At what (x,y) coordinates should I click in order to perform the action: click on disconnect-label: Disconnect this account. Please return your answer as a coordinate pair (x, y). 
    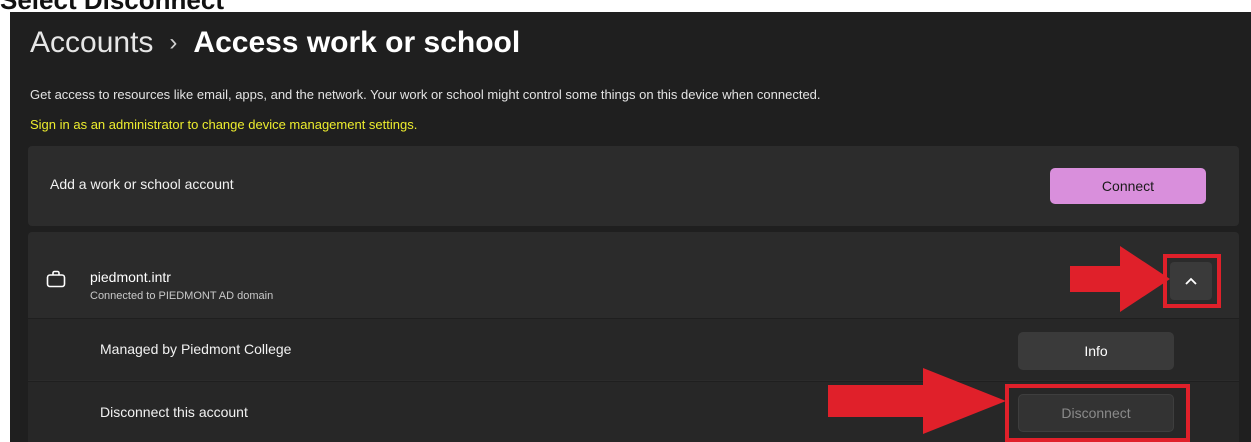
    Looking at the image, I should click on (174, 412).